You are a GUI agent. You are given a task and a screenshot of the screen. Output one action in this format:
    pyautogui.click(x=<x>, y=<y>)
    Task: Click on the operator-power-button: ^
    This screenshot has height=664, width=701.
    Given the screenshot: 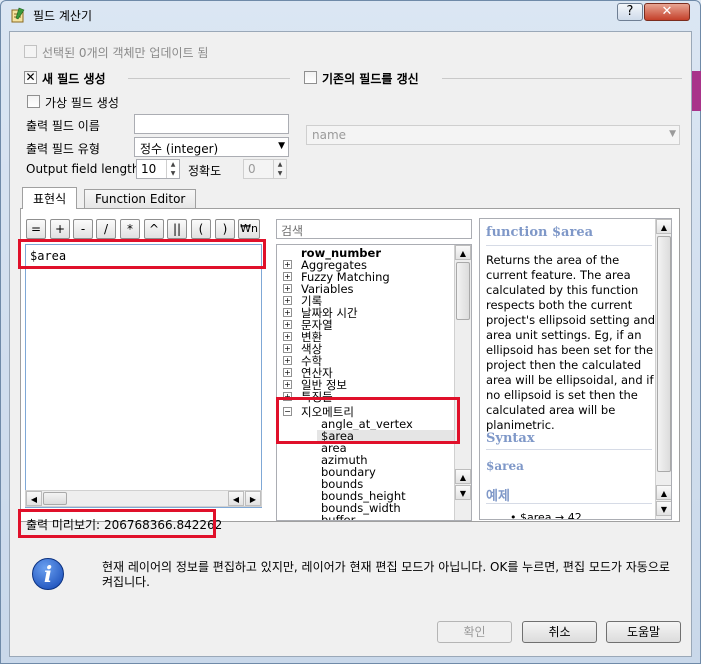 What is the action you would take?
    pyautogui.click(x=154, y=229)
    